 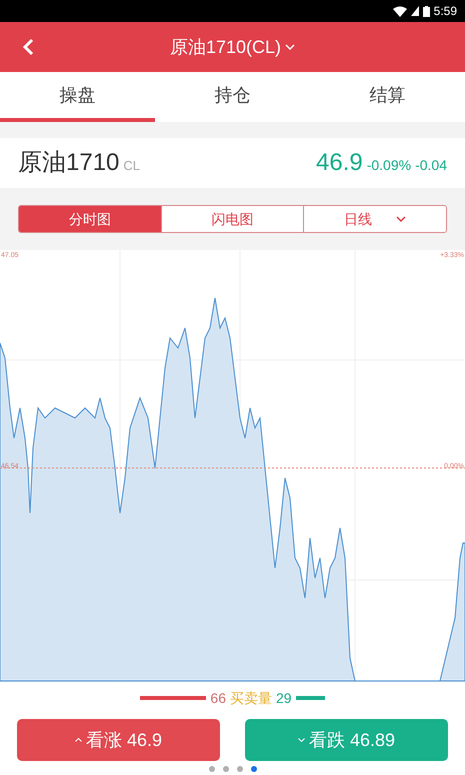 I want to click on back-icon, so click(x=28, y=47).